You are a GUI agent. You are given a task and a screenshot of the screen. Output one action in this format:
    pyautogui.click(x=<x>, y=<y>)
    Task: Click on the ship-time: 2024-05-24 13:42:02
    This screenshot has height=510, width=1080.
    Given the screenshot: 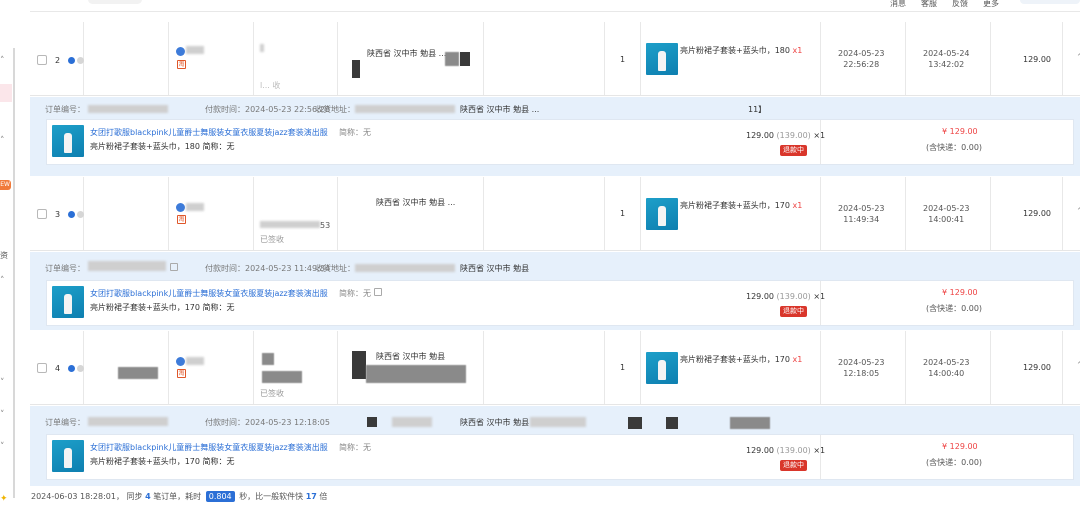 What is the action you would take?
    pyautogui.click(x=946, y=59)
    